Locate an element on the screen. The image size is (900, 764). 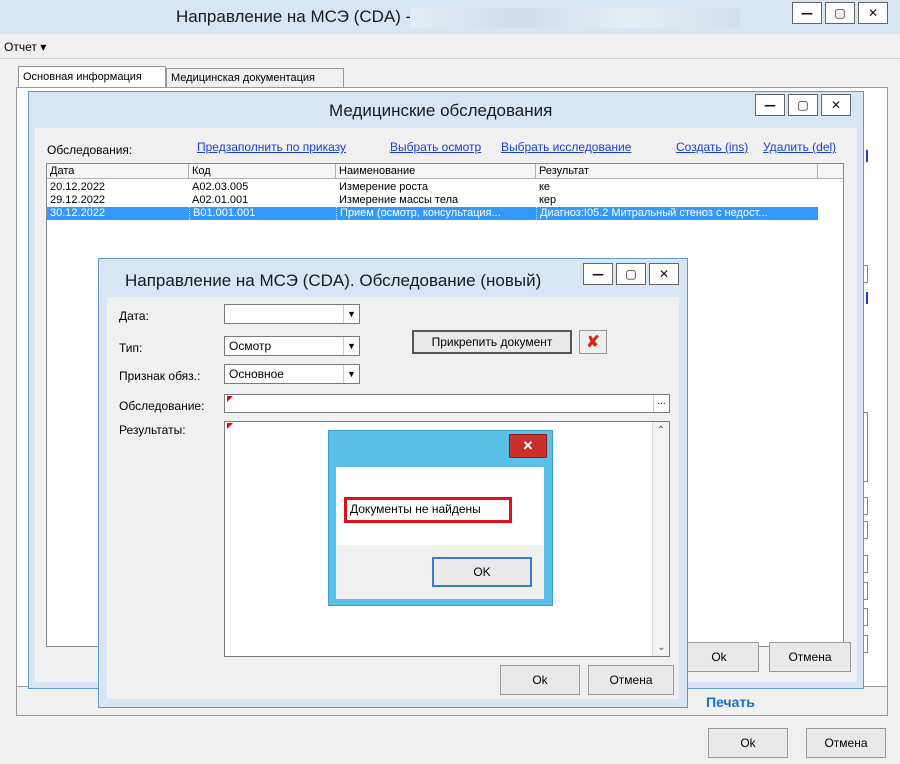
table-row-date: 20.12.2022 is located at coordinates (118, 187).